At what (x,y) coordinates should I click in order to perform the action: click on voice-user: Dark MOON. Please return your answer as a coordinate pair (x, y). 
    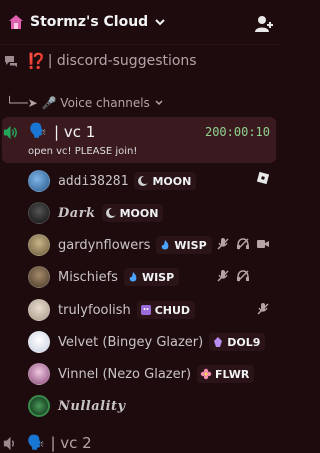
    Looking at the image, I should click on (153, 213).